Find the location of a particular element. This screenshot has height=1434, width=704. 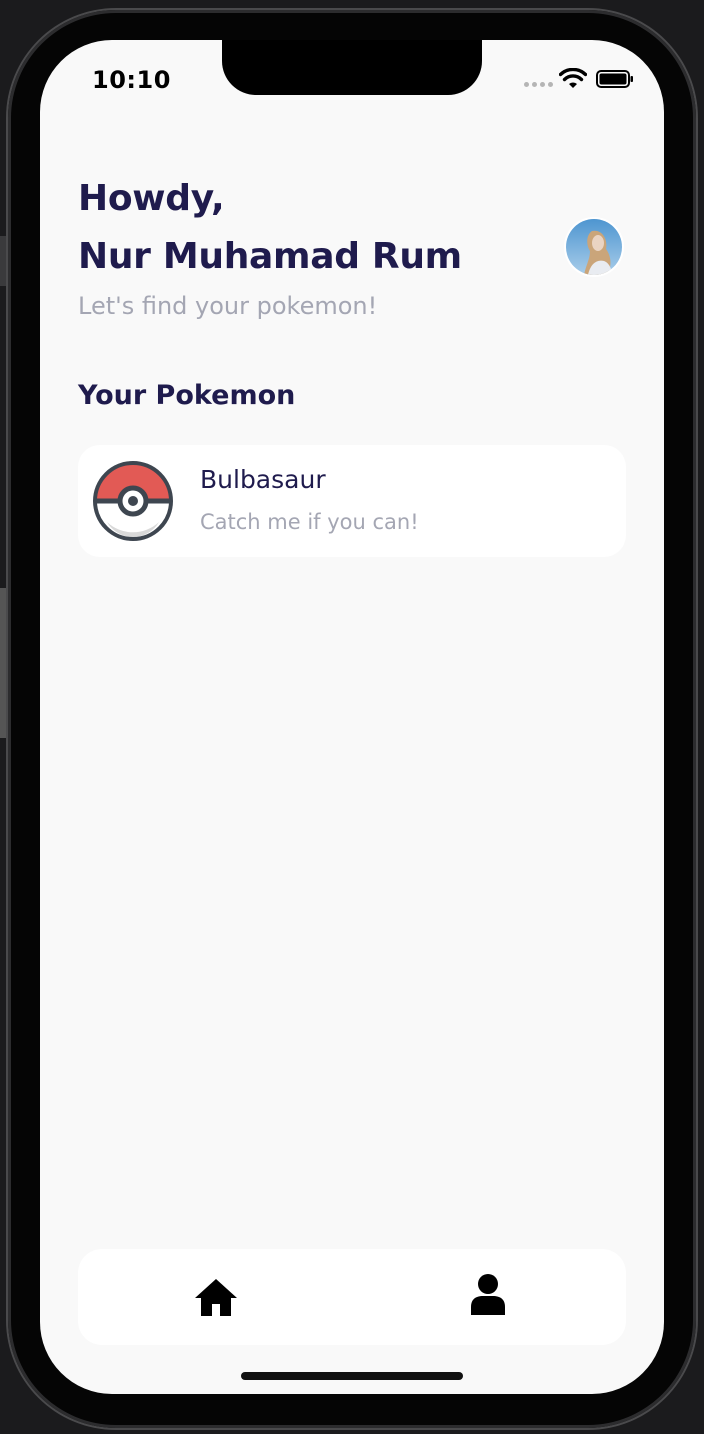

user-name: Nur Muhamad Rum is located at coordinates (270, 256).